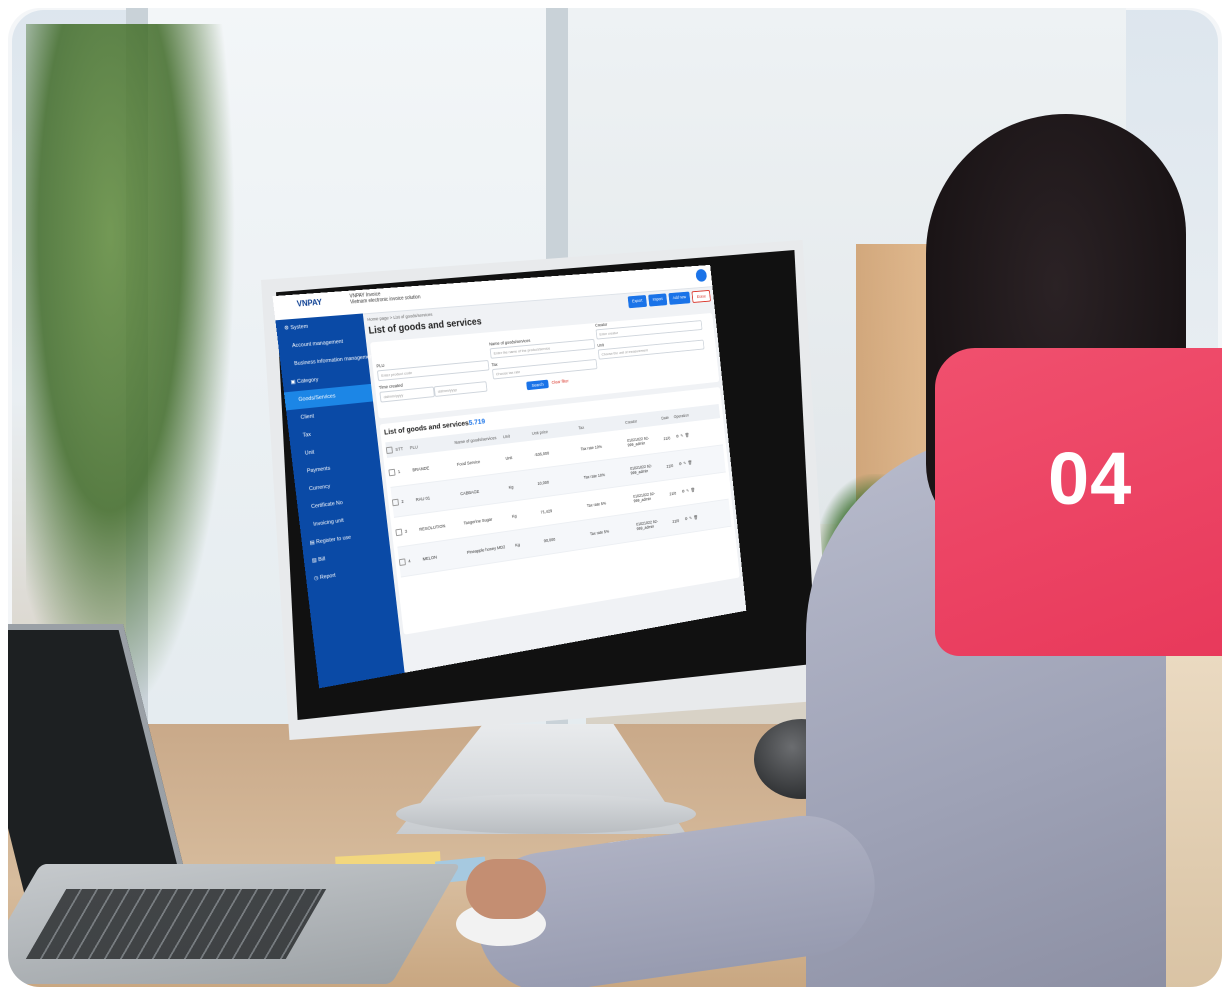 The width and height of the screenshot is (1230, 995). Describe the element at coordinates (658, 300) in the screenshot. I see `import-button: Import` at that location.